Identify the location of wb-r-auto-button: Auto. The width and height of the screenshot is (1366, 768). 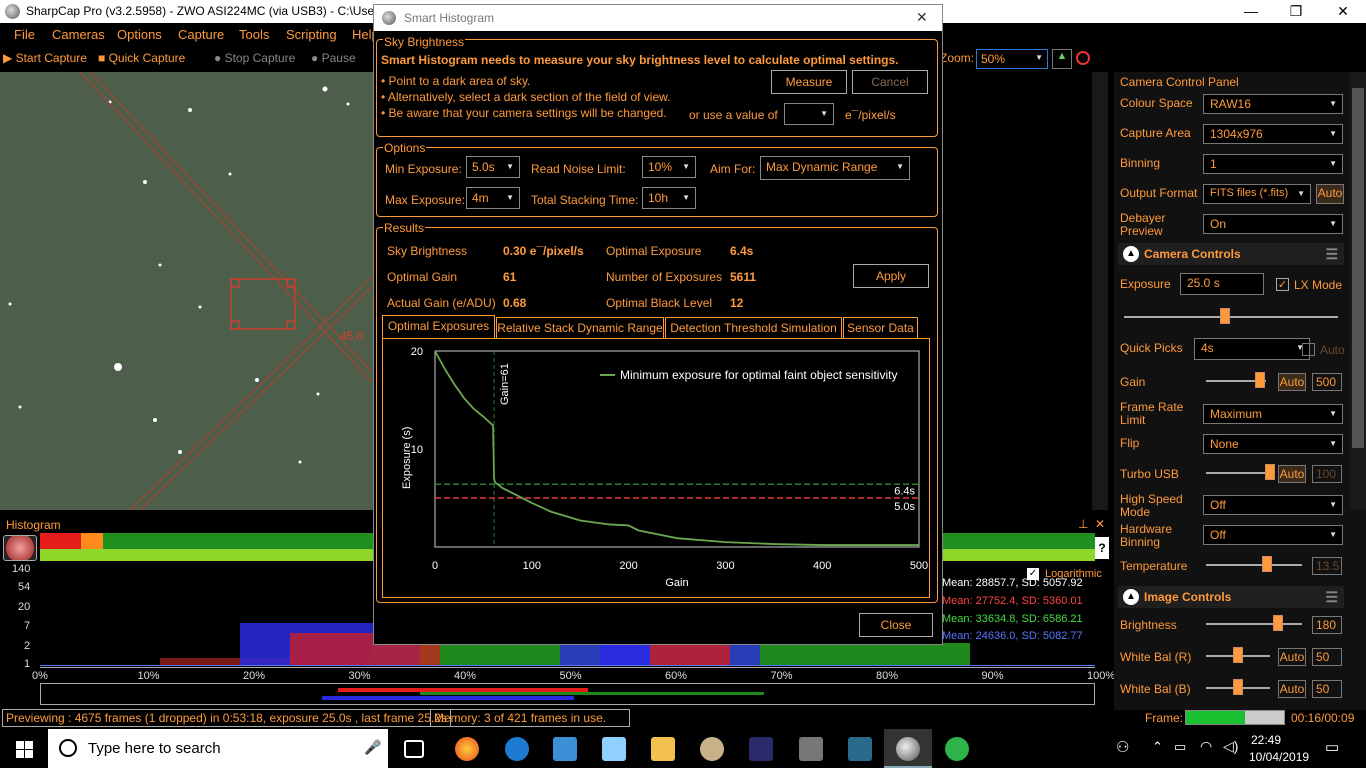
(1292, 657).